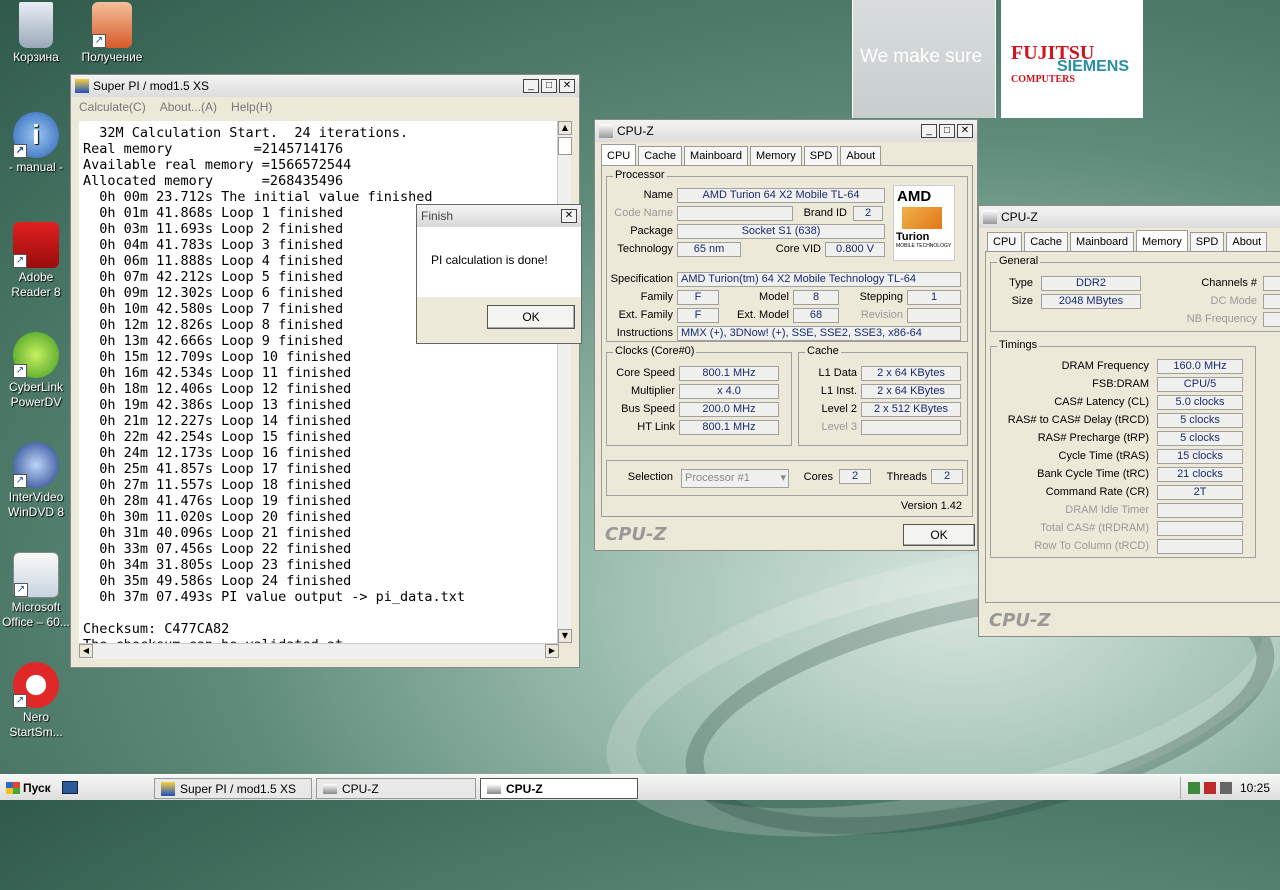  Describe the element at coordinates (233, 788) in the screenshot. I see `taskbar-item-superpi: Super PI / mod1.5 XS` at that location.